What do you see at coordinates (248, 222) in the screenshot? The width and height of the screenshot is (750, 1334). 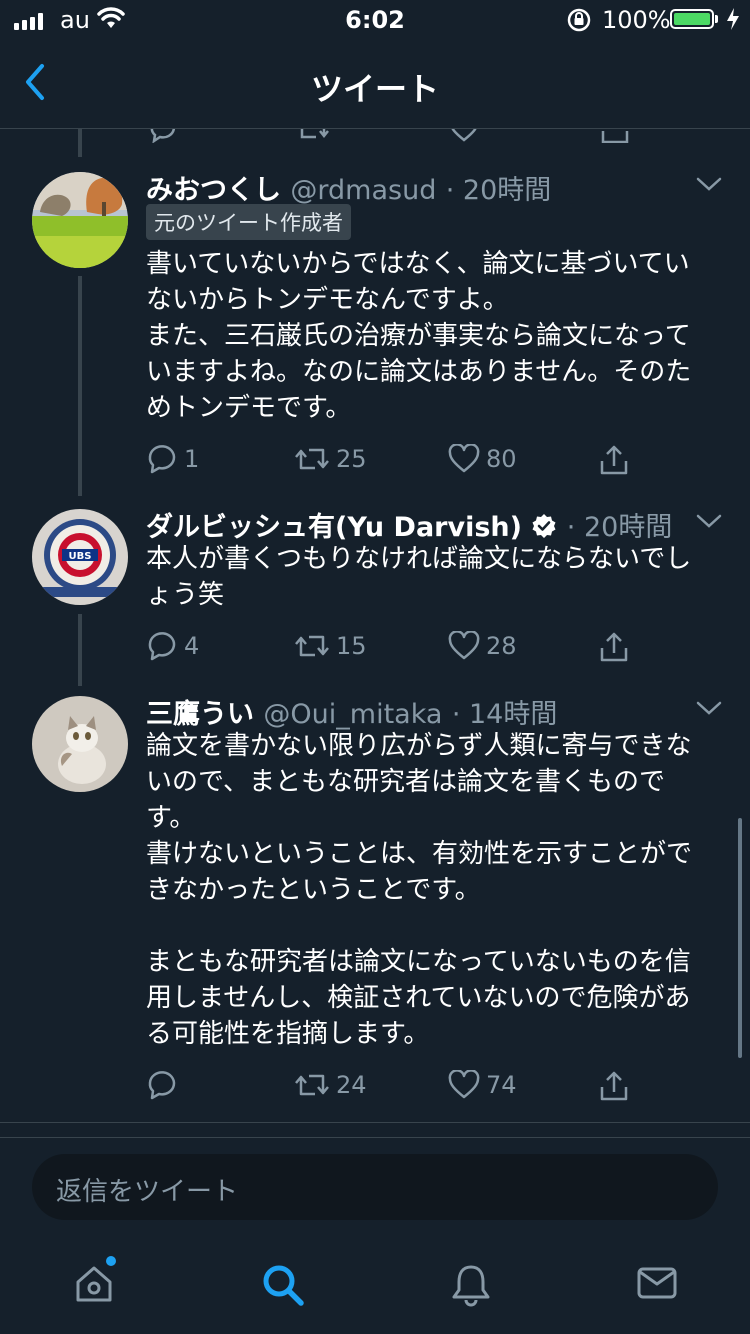 I see `original-author-badge: 元のツイート作成者` at bounding box center [248, 222].